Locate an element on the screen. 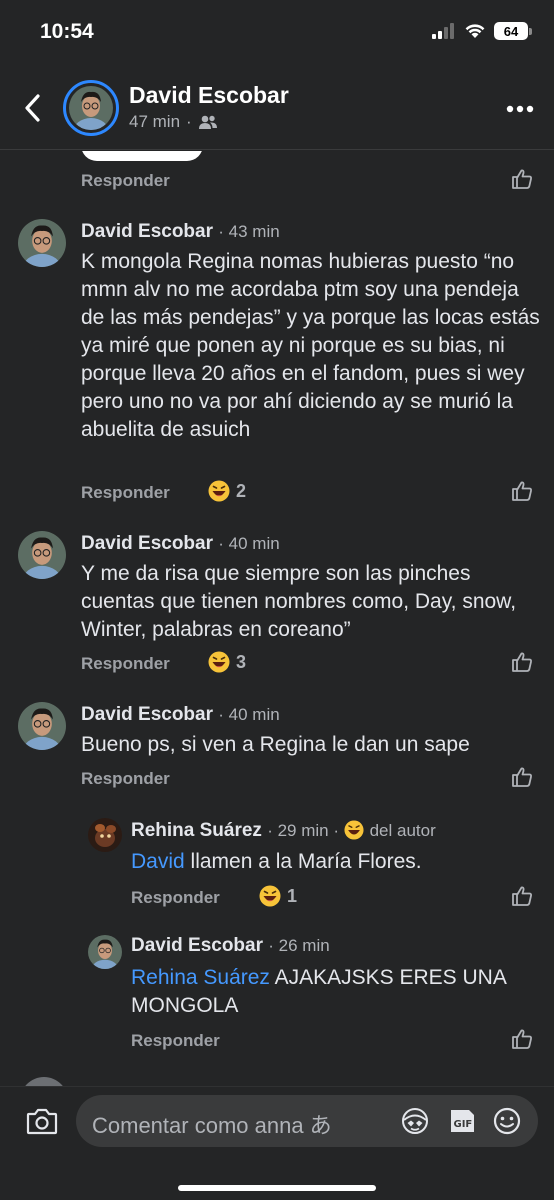 The width and height of the screenshot is (554, 1200). status-icons: 64 is located at coordinates (482, 31).